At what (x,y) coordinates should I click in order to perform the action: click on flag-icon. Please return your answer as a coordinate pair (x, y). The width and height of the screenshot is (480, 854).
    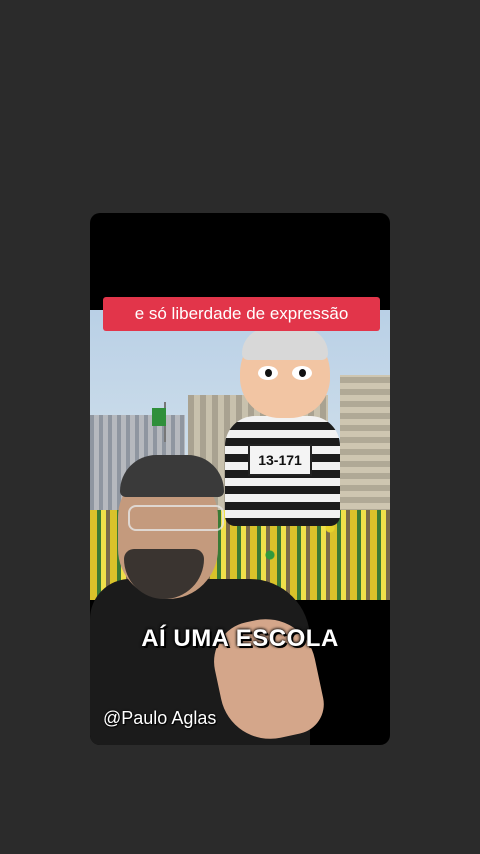
    Looking at the image, I should click on (159, 417).